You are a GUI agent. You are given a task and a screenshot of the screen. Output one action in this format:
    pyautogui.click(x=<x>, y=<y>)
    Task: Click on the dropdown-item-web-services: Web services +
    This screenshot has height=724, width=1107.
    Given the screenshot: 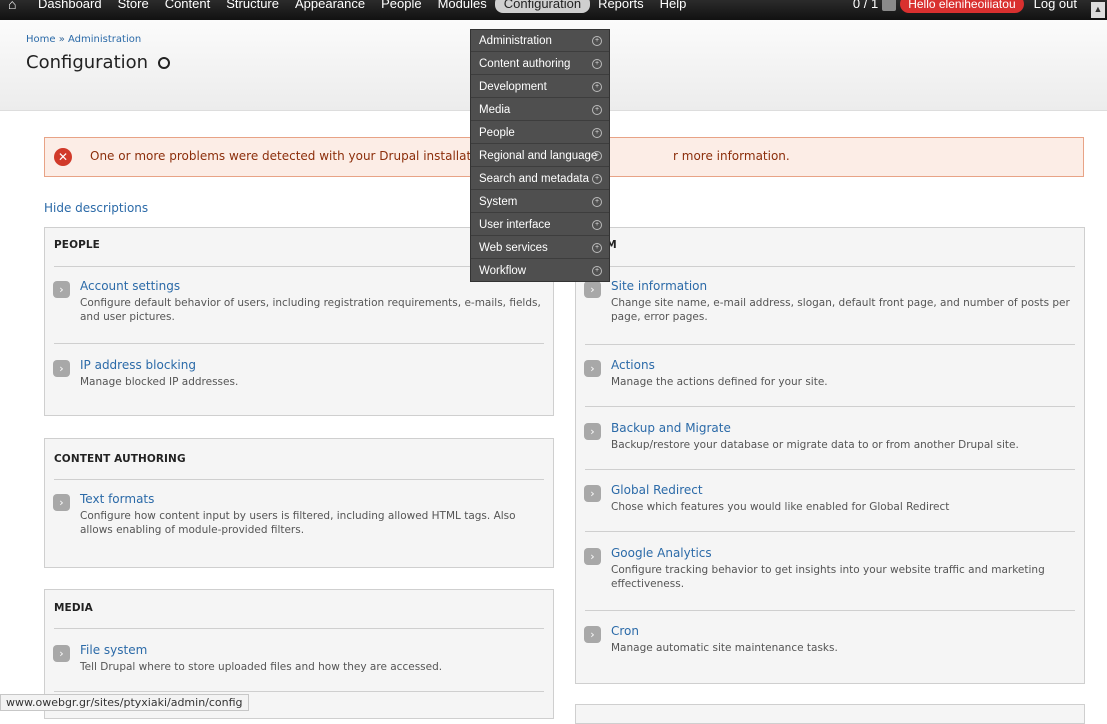 What is the action you would take?
    pyautogui.click(x=540, y=248)
    